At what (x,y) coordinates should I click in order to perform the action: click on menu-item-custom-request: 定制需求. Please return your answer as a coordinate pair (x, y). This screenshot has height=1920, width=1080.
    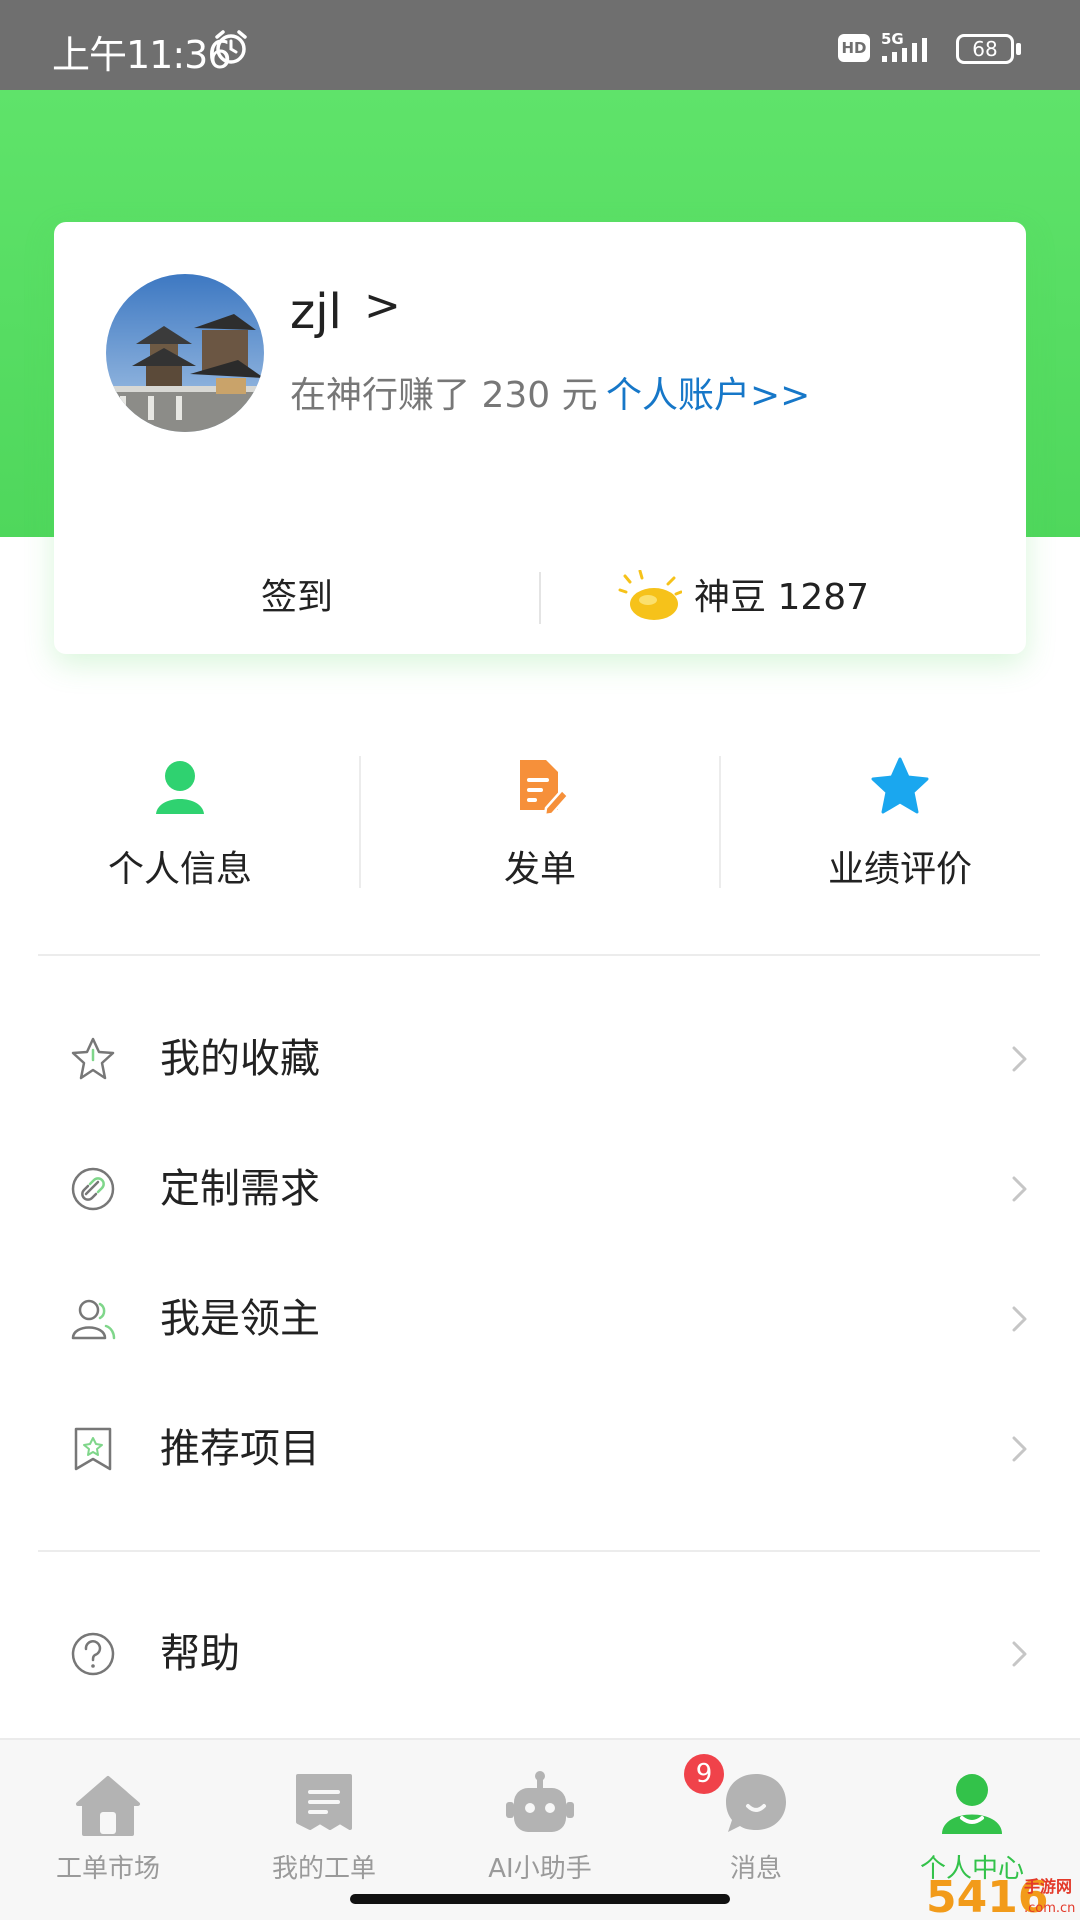
    Looking at the image, I should click on (540, 1189).